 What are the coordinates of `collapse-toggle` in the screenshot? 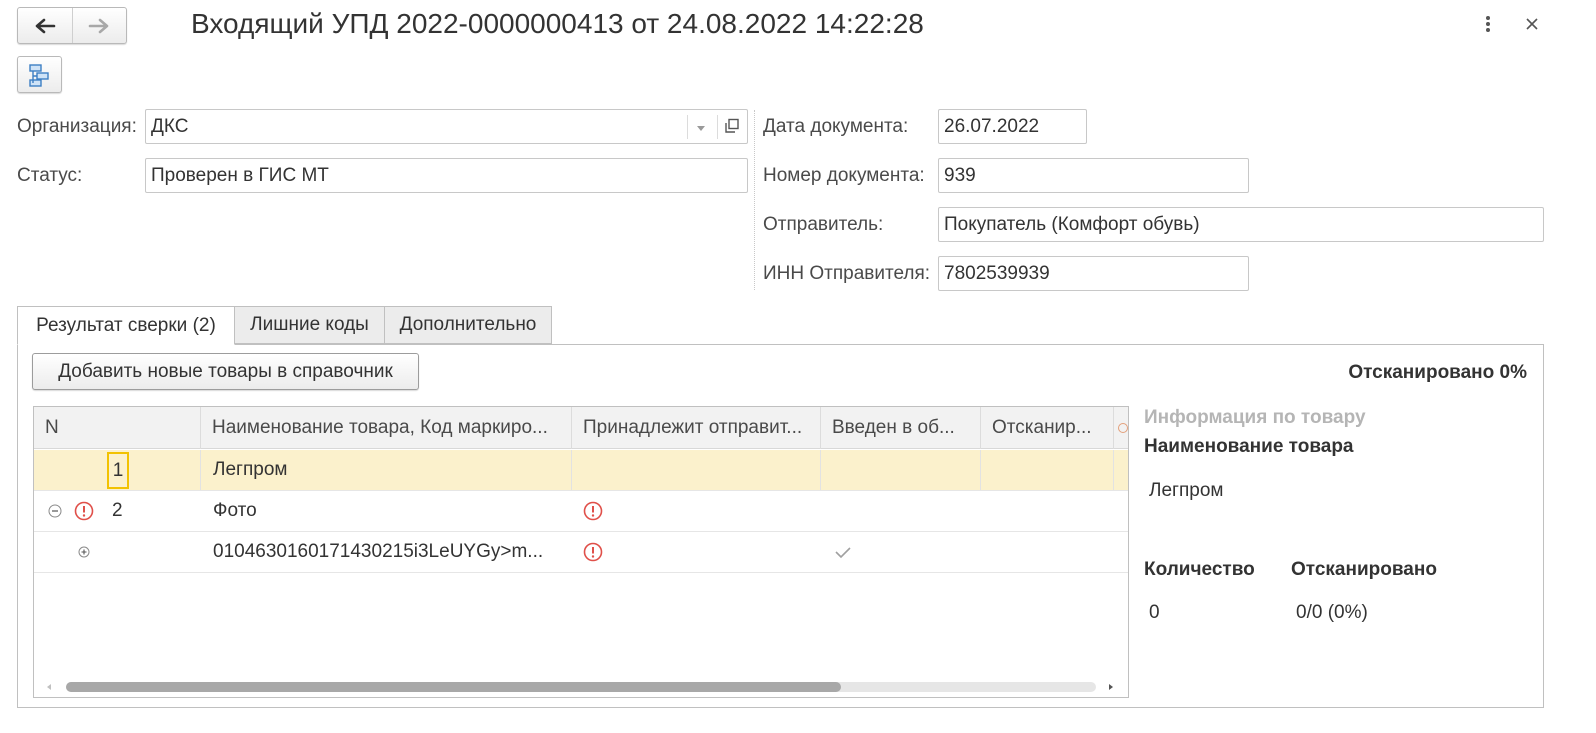 It's located at (55, 511).